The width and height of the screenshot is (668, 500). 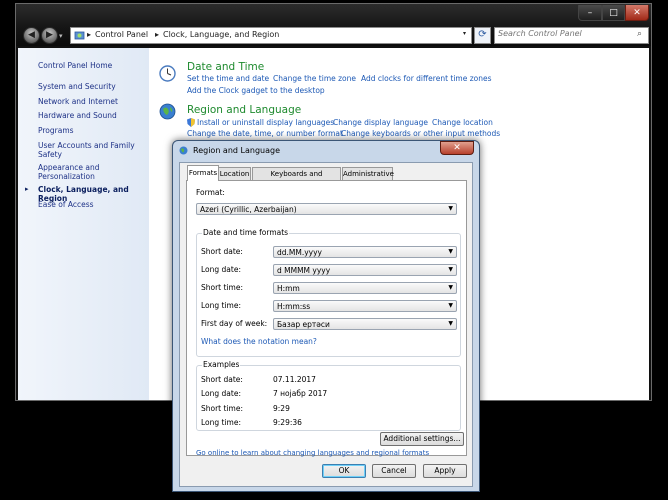 What do you see at coordinates (221, 305) in the screenshot?
I see `long-time-label: Long time:` at bounding box center [221, 305].